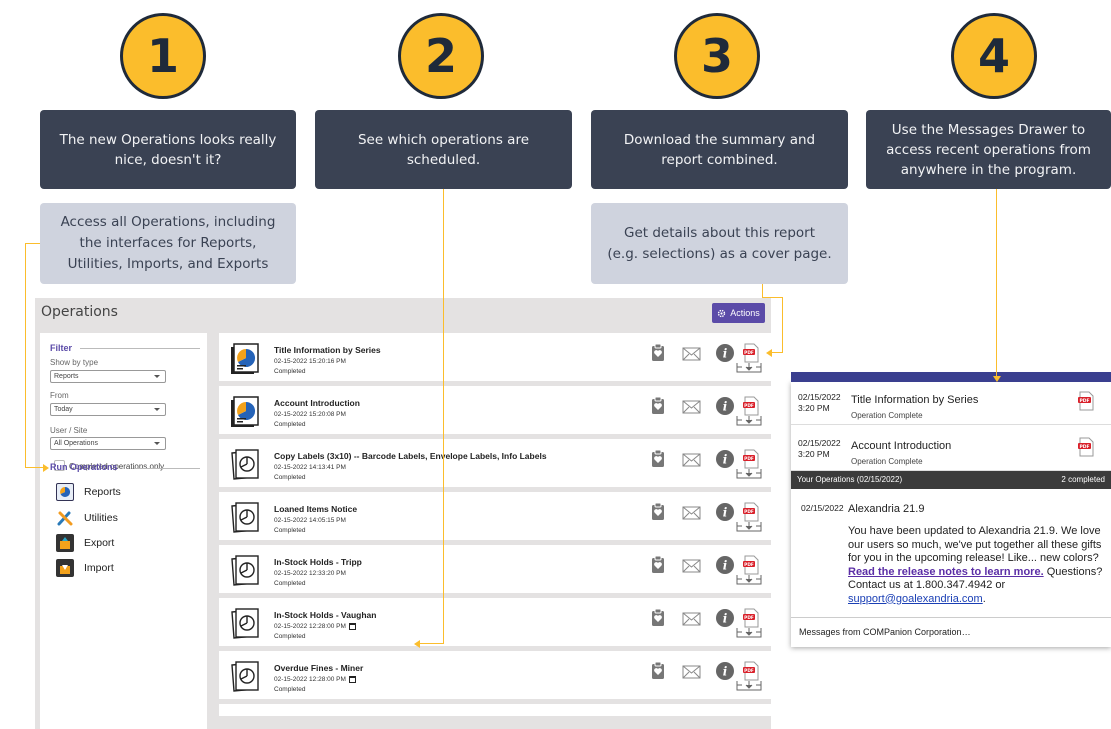 The width and height of the screenshot is (1111, 729). I want to click on operations-summary-bar: Your Operations (02/15/2022) 2 completed, so click(951, 480).